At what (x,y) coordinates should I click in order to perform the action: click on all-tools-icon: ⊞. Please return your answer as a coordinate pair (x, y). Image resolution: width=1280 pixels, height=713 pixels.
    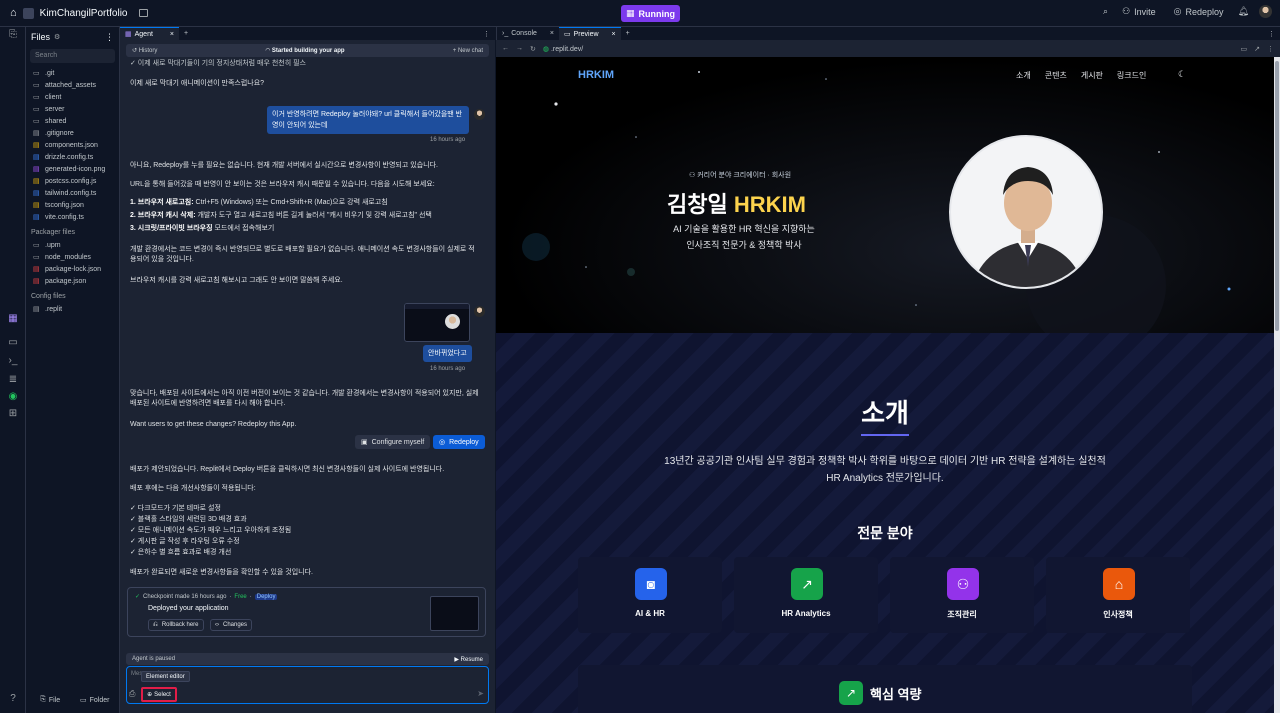
    Looking at the image, I should click on (13, 414).